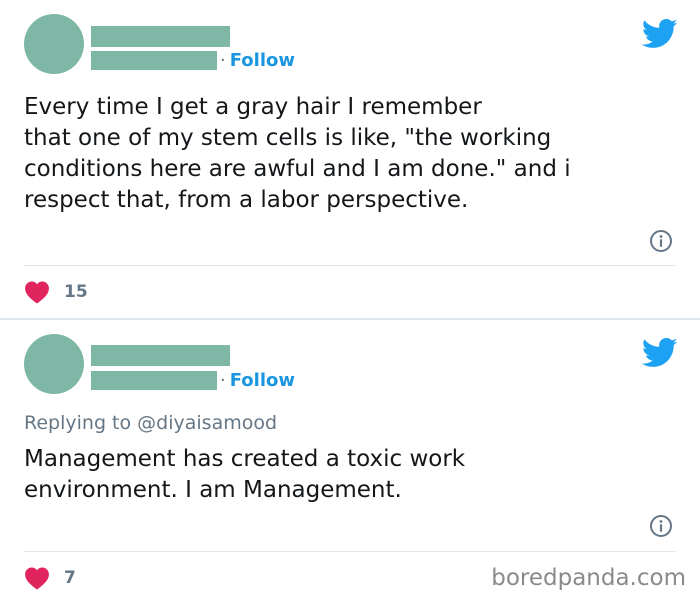 This screenshot has width=700, height=605. I want to click on reply-context: Replying to @diyaisamood, so click(150, 423).